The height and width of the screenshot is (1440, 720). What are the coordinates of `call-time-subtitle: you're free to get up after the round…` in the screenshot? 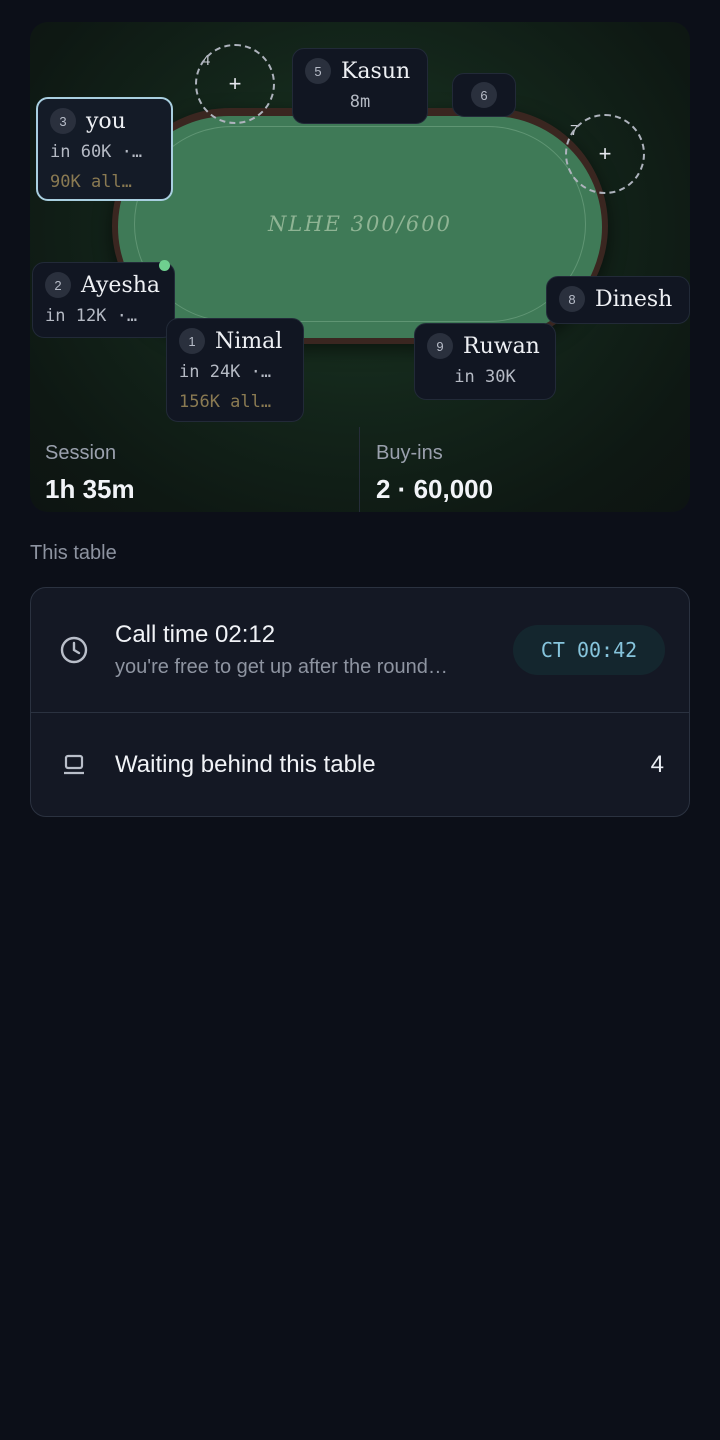 It's located at (281, 667).